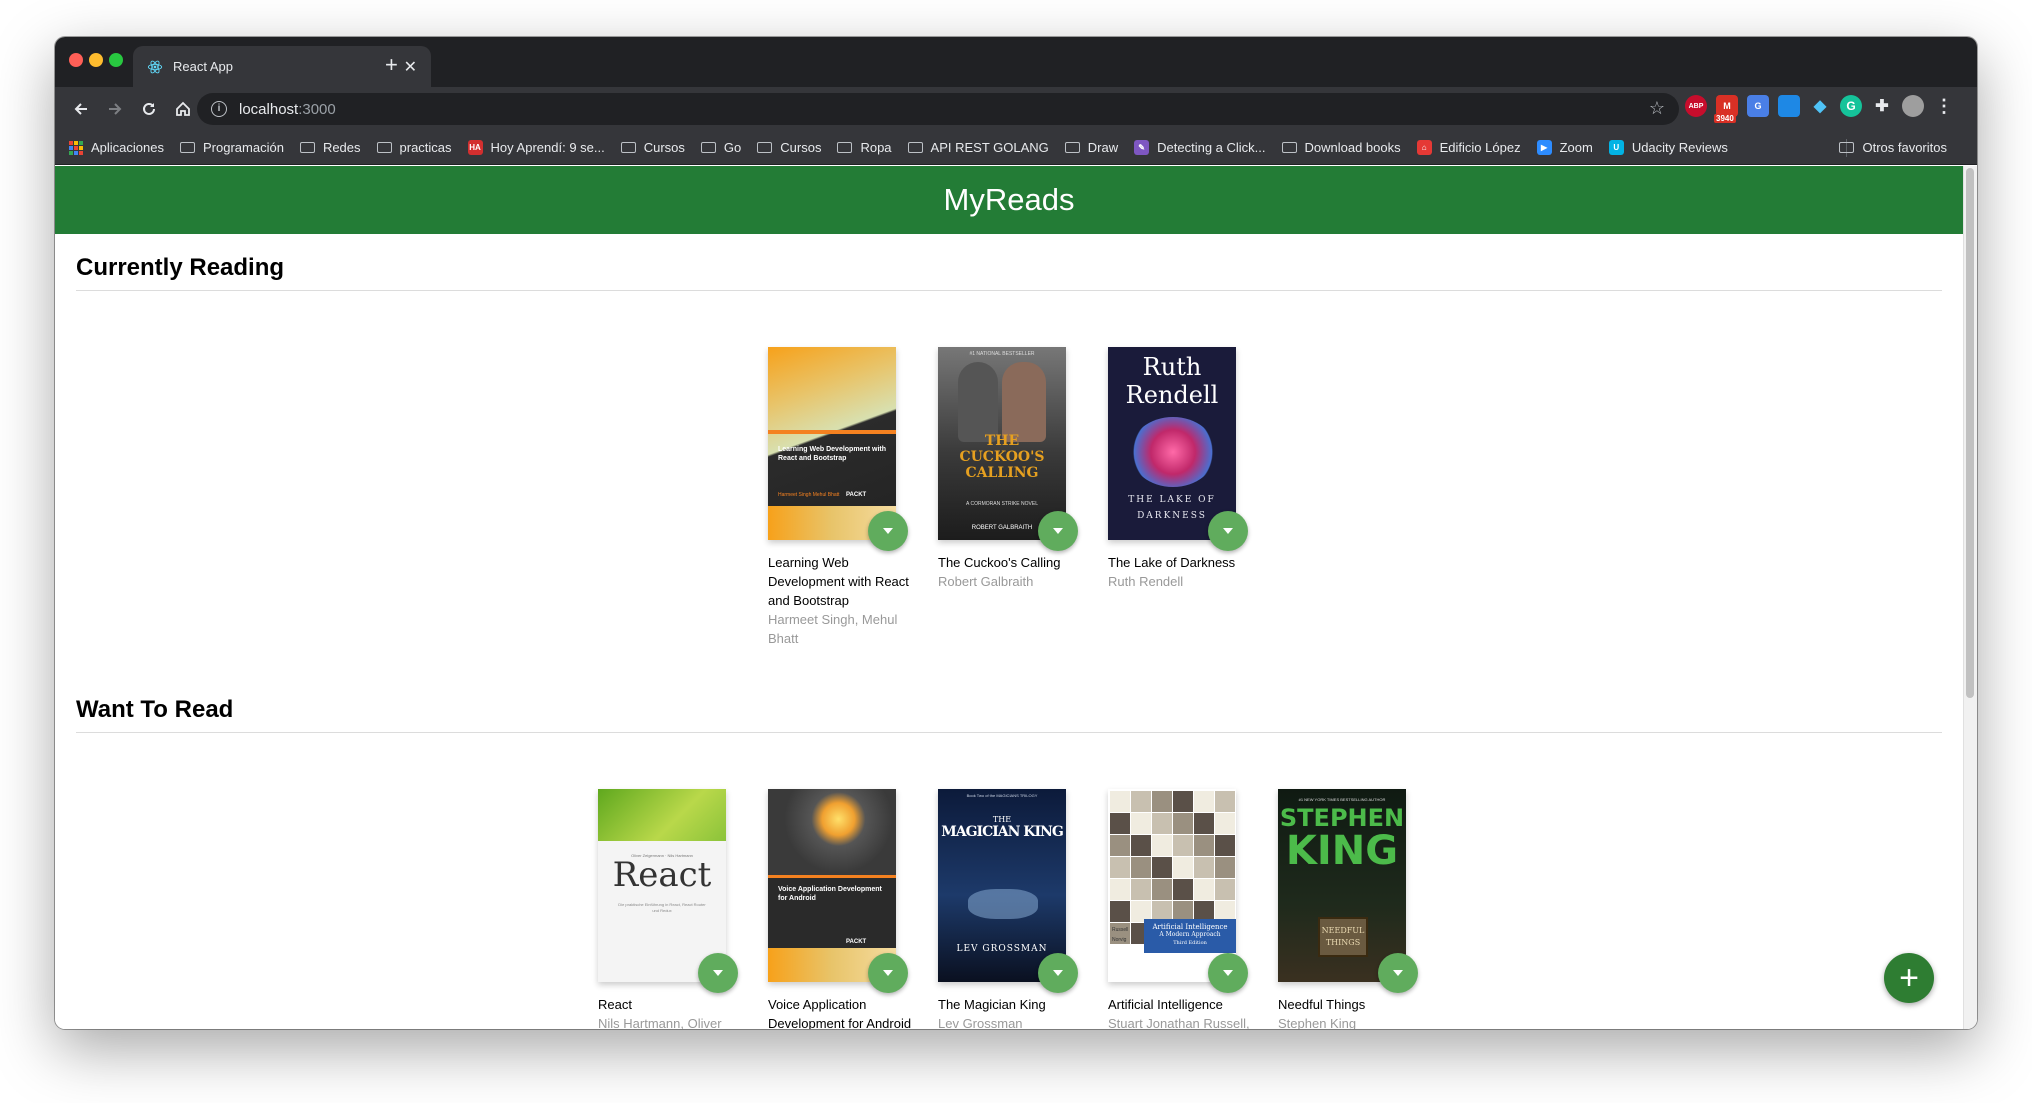 The height and width of the screenshot is (1103, 2032). Describe the element at coordinates (1172, 395) in the screenshot. I see `cover-author-2: Rendell` at that location.